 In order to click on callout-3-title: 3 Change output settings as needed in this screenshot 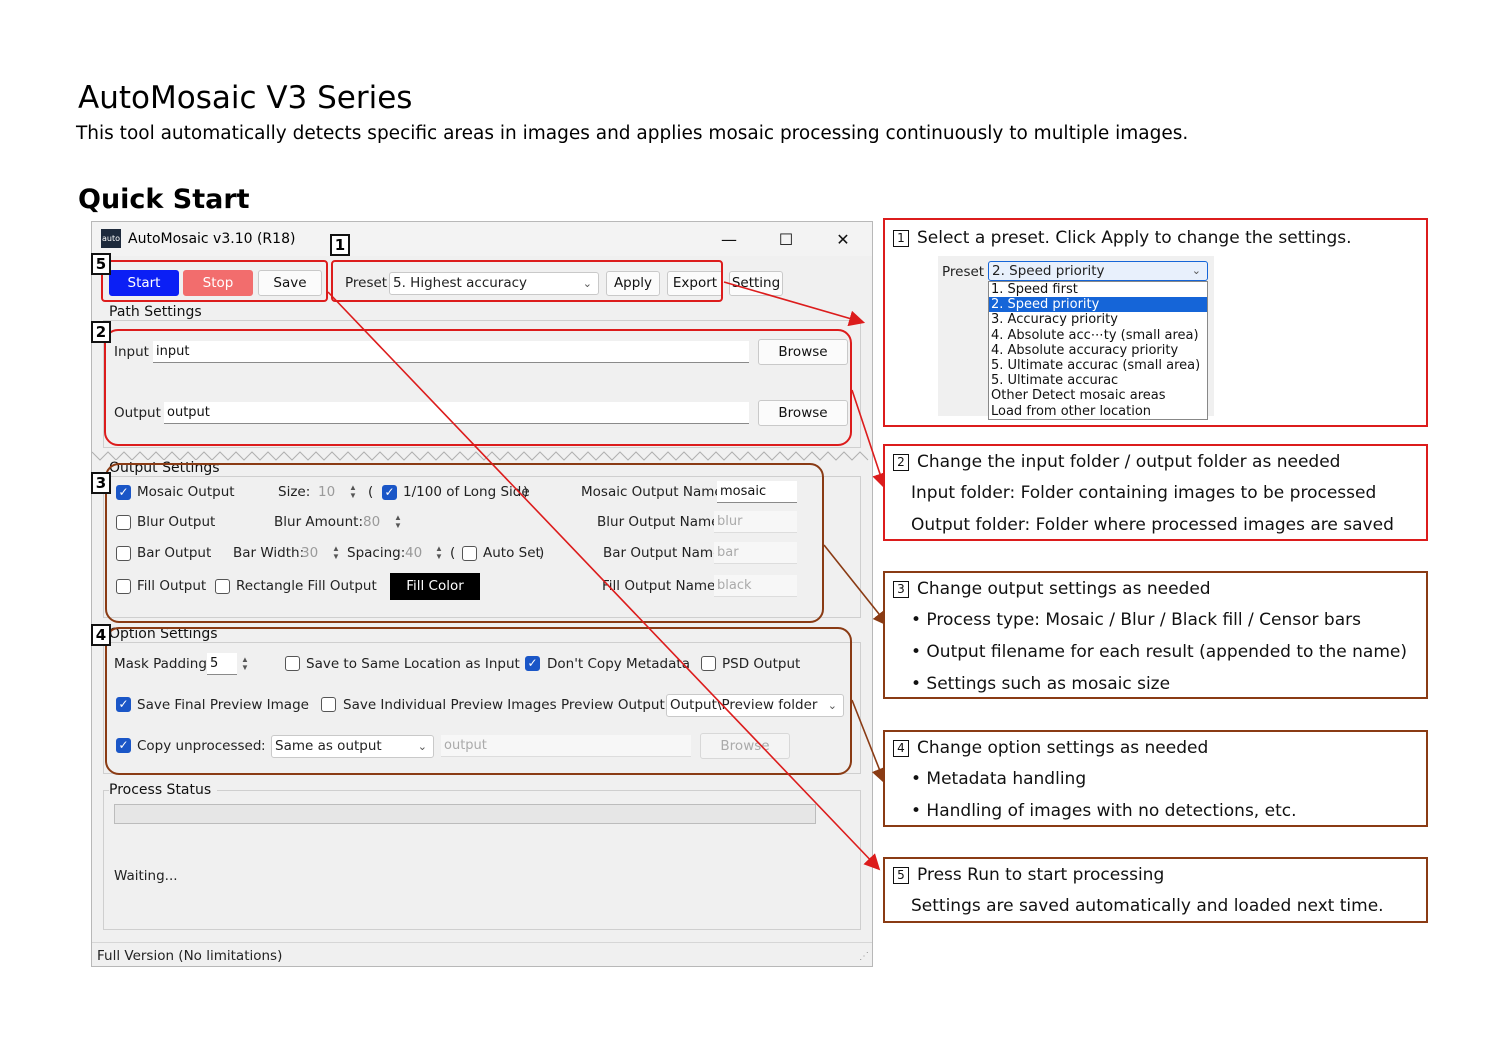, I will do `click(1052, 589)`.